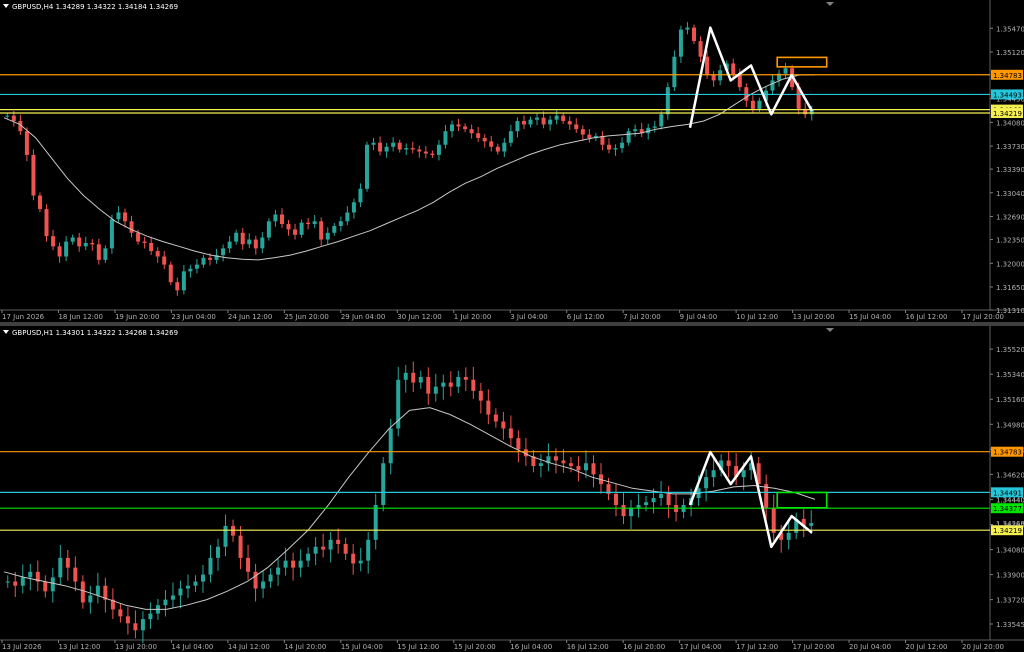 The height and width of the screenshot is (652, 1024). What do you see at coordinates (419, 317) in the screenshot?
I see `x-tick-label: 30 Jun 12:00` at bounding box center [419, 317].